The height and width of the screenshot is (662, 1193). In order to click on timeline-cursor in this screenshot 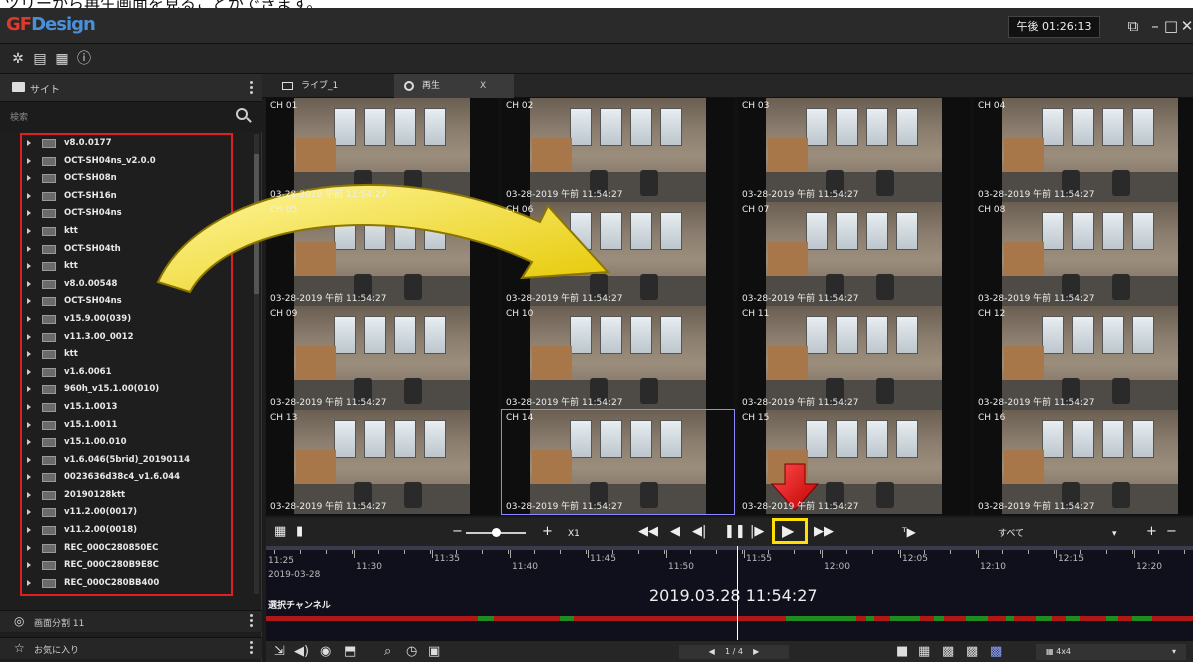, I will do `click(737, 593)`.